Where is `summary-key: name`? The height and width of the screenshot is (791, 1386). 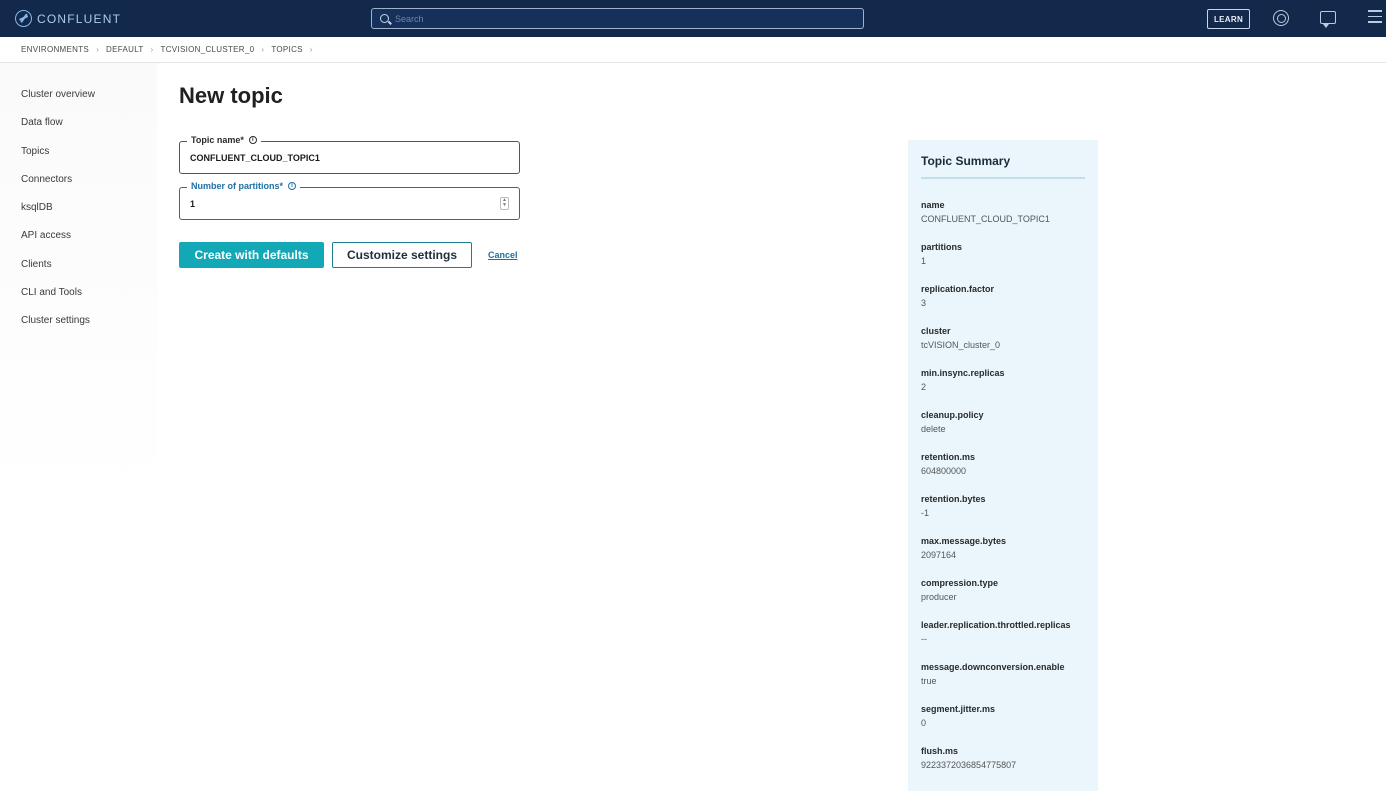
summary-key: name is located at coordinates (933, 205).